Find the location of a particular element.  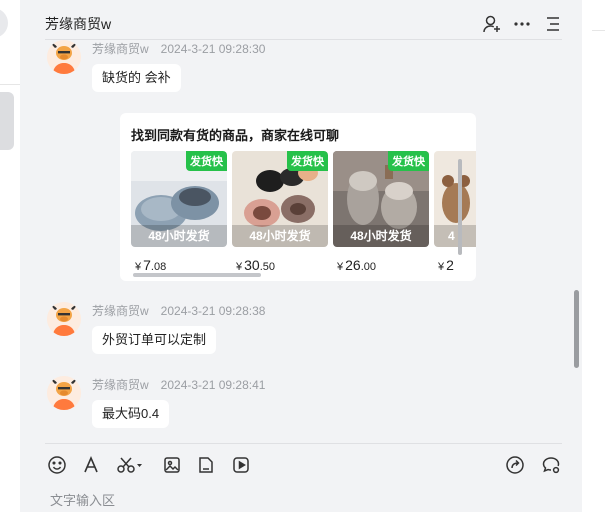

message-meta: 芳缘商贸w 2024-3-21 09:28:30 is located at coordinates (178, 48).